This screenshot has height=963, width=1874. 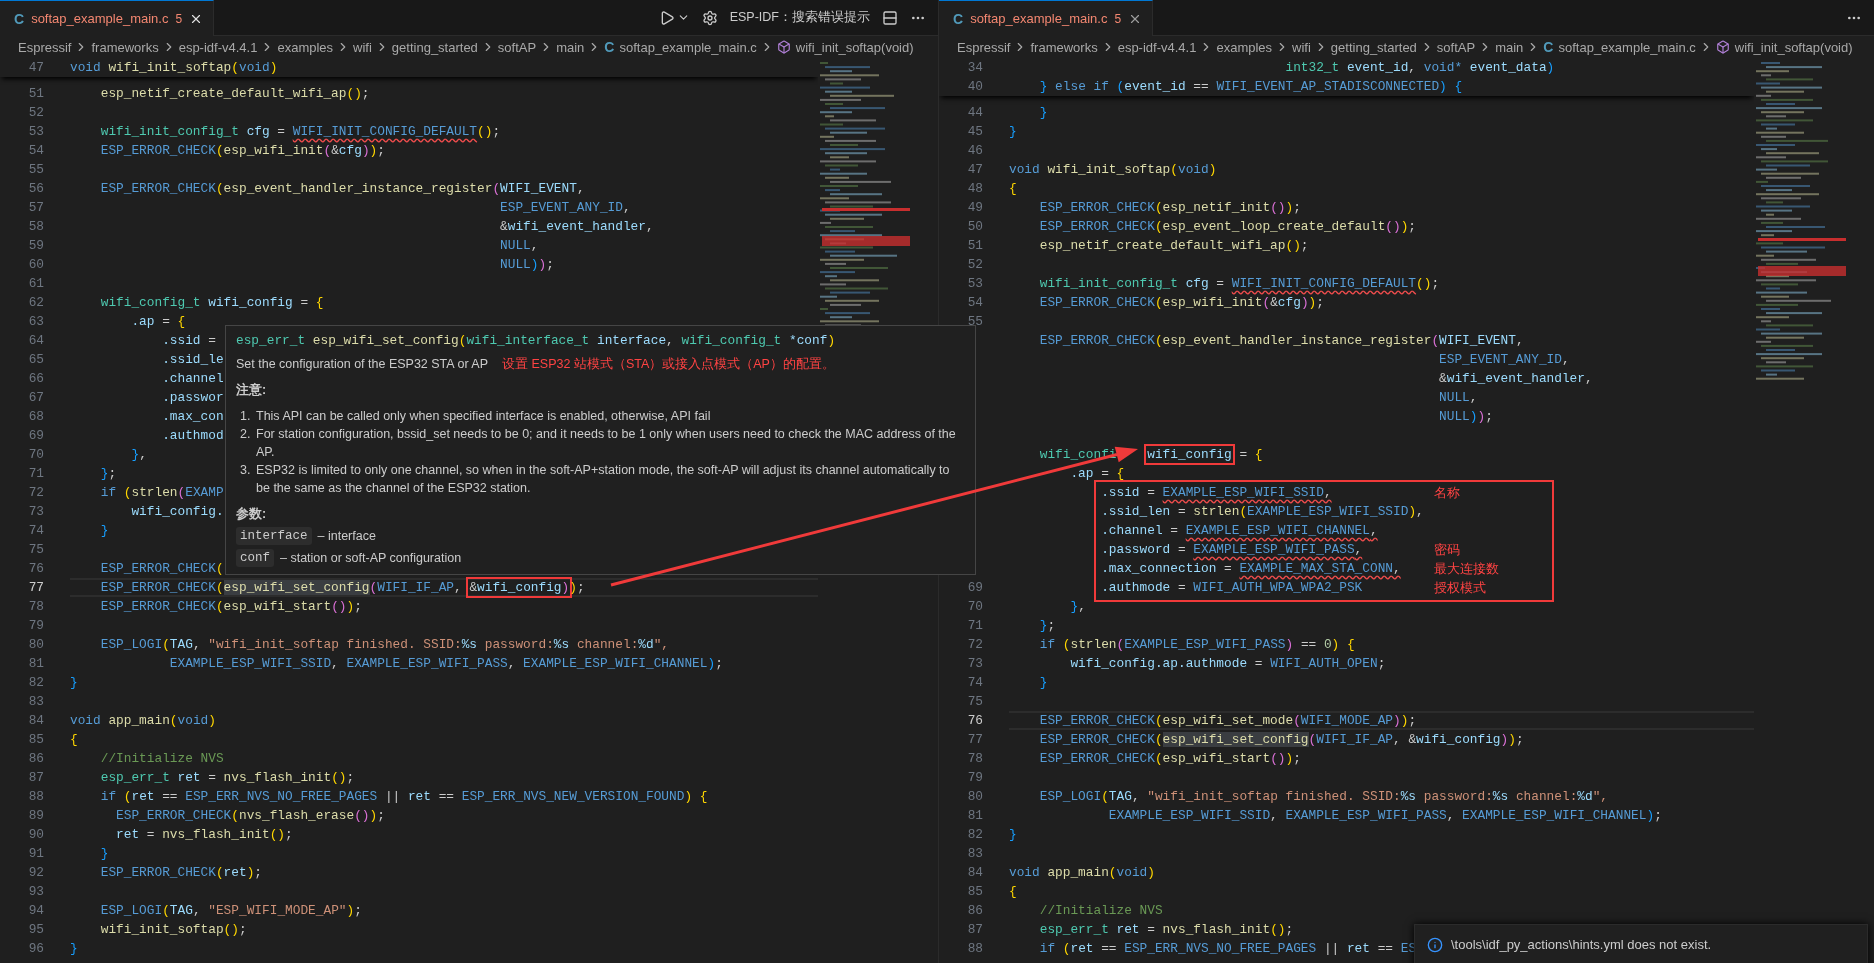 I want to click on line-number: 50, so click(x=974, y=226).